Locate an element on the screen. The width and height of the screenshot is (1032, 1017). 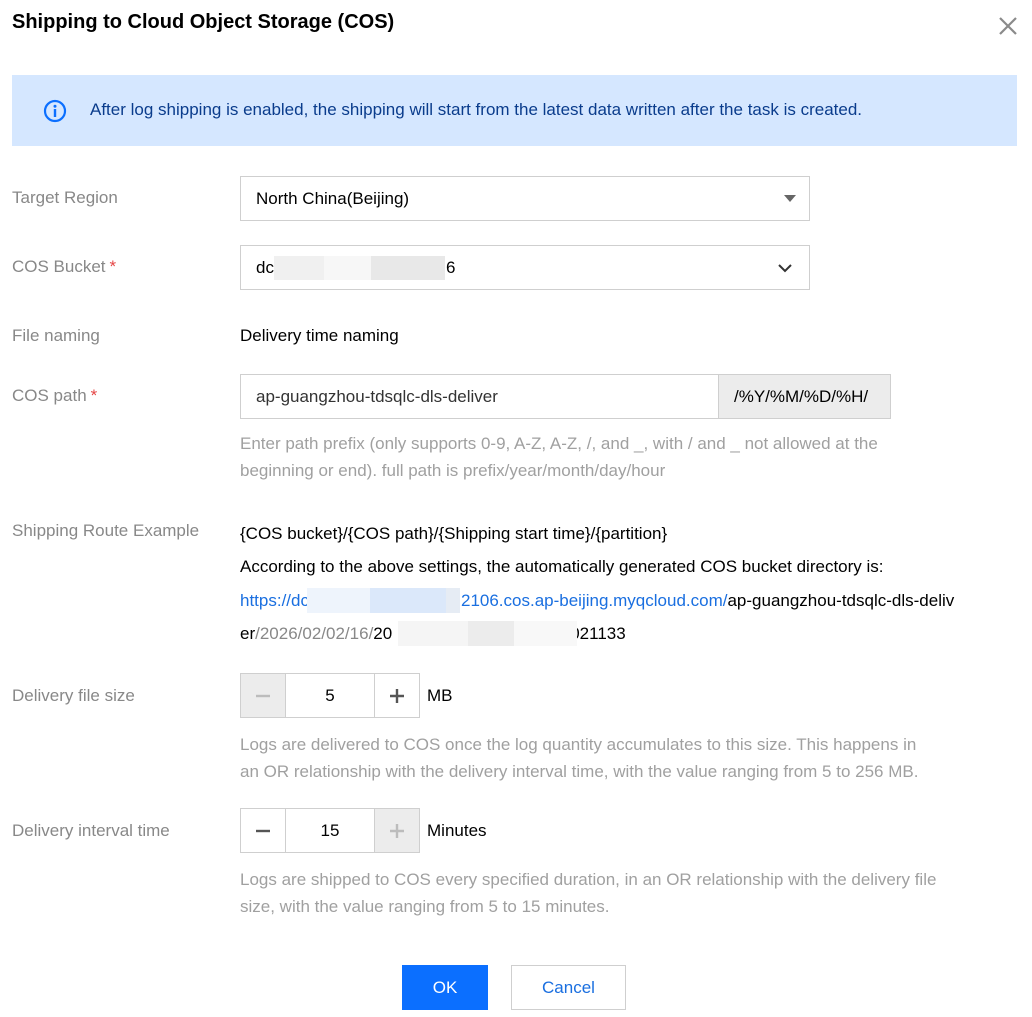
interval-value: 15 is located at coordinates (330, 831).